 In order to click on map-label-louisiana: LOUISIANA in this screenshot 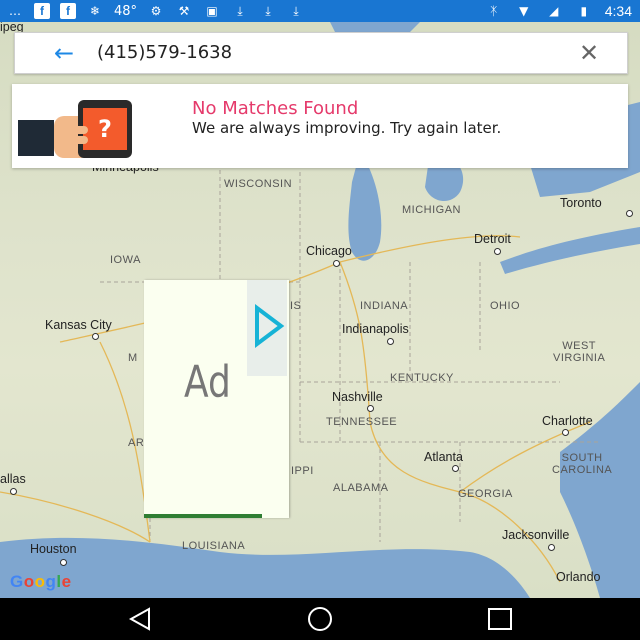, I will do `click(214, 546)`.